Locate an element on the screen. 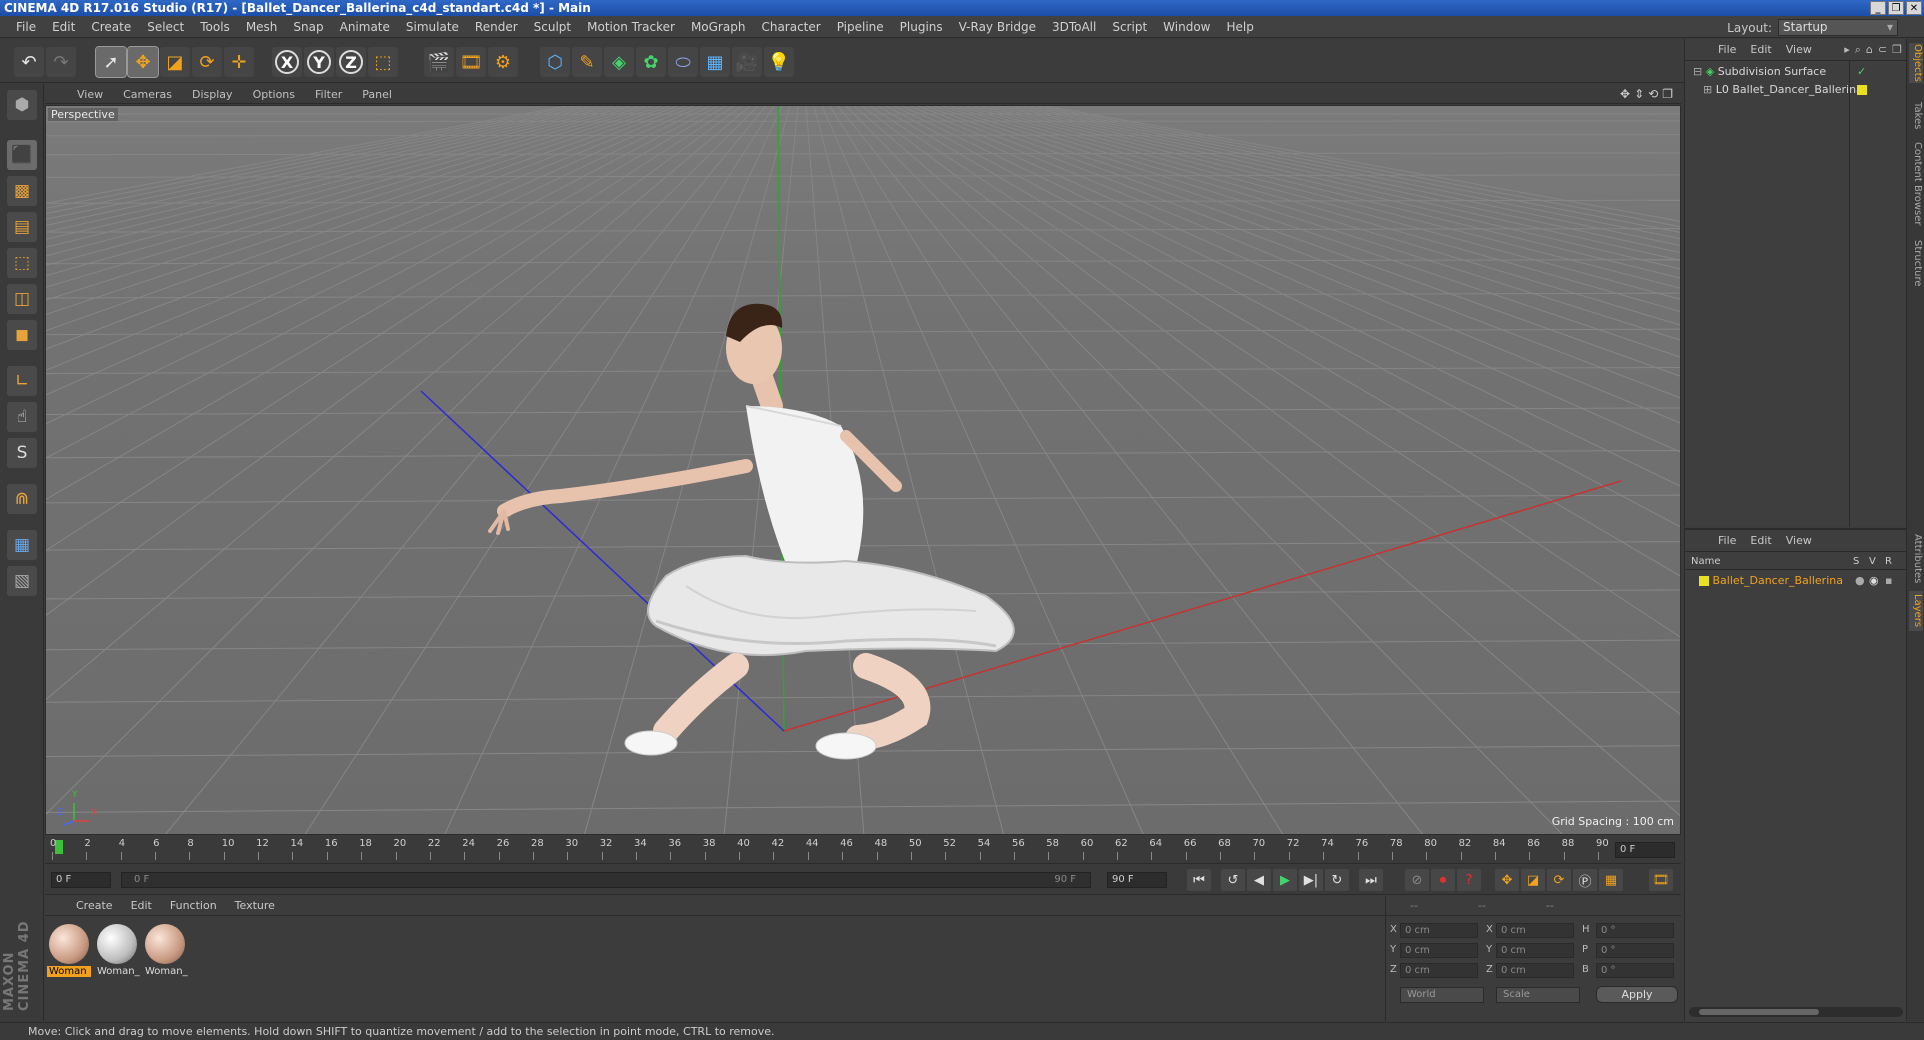 The height and width of the screenshot is (1040, 1924). home-icon: ⌂ is located at coordinates (1869, 50).